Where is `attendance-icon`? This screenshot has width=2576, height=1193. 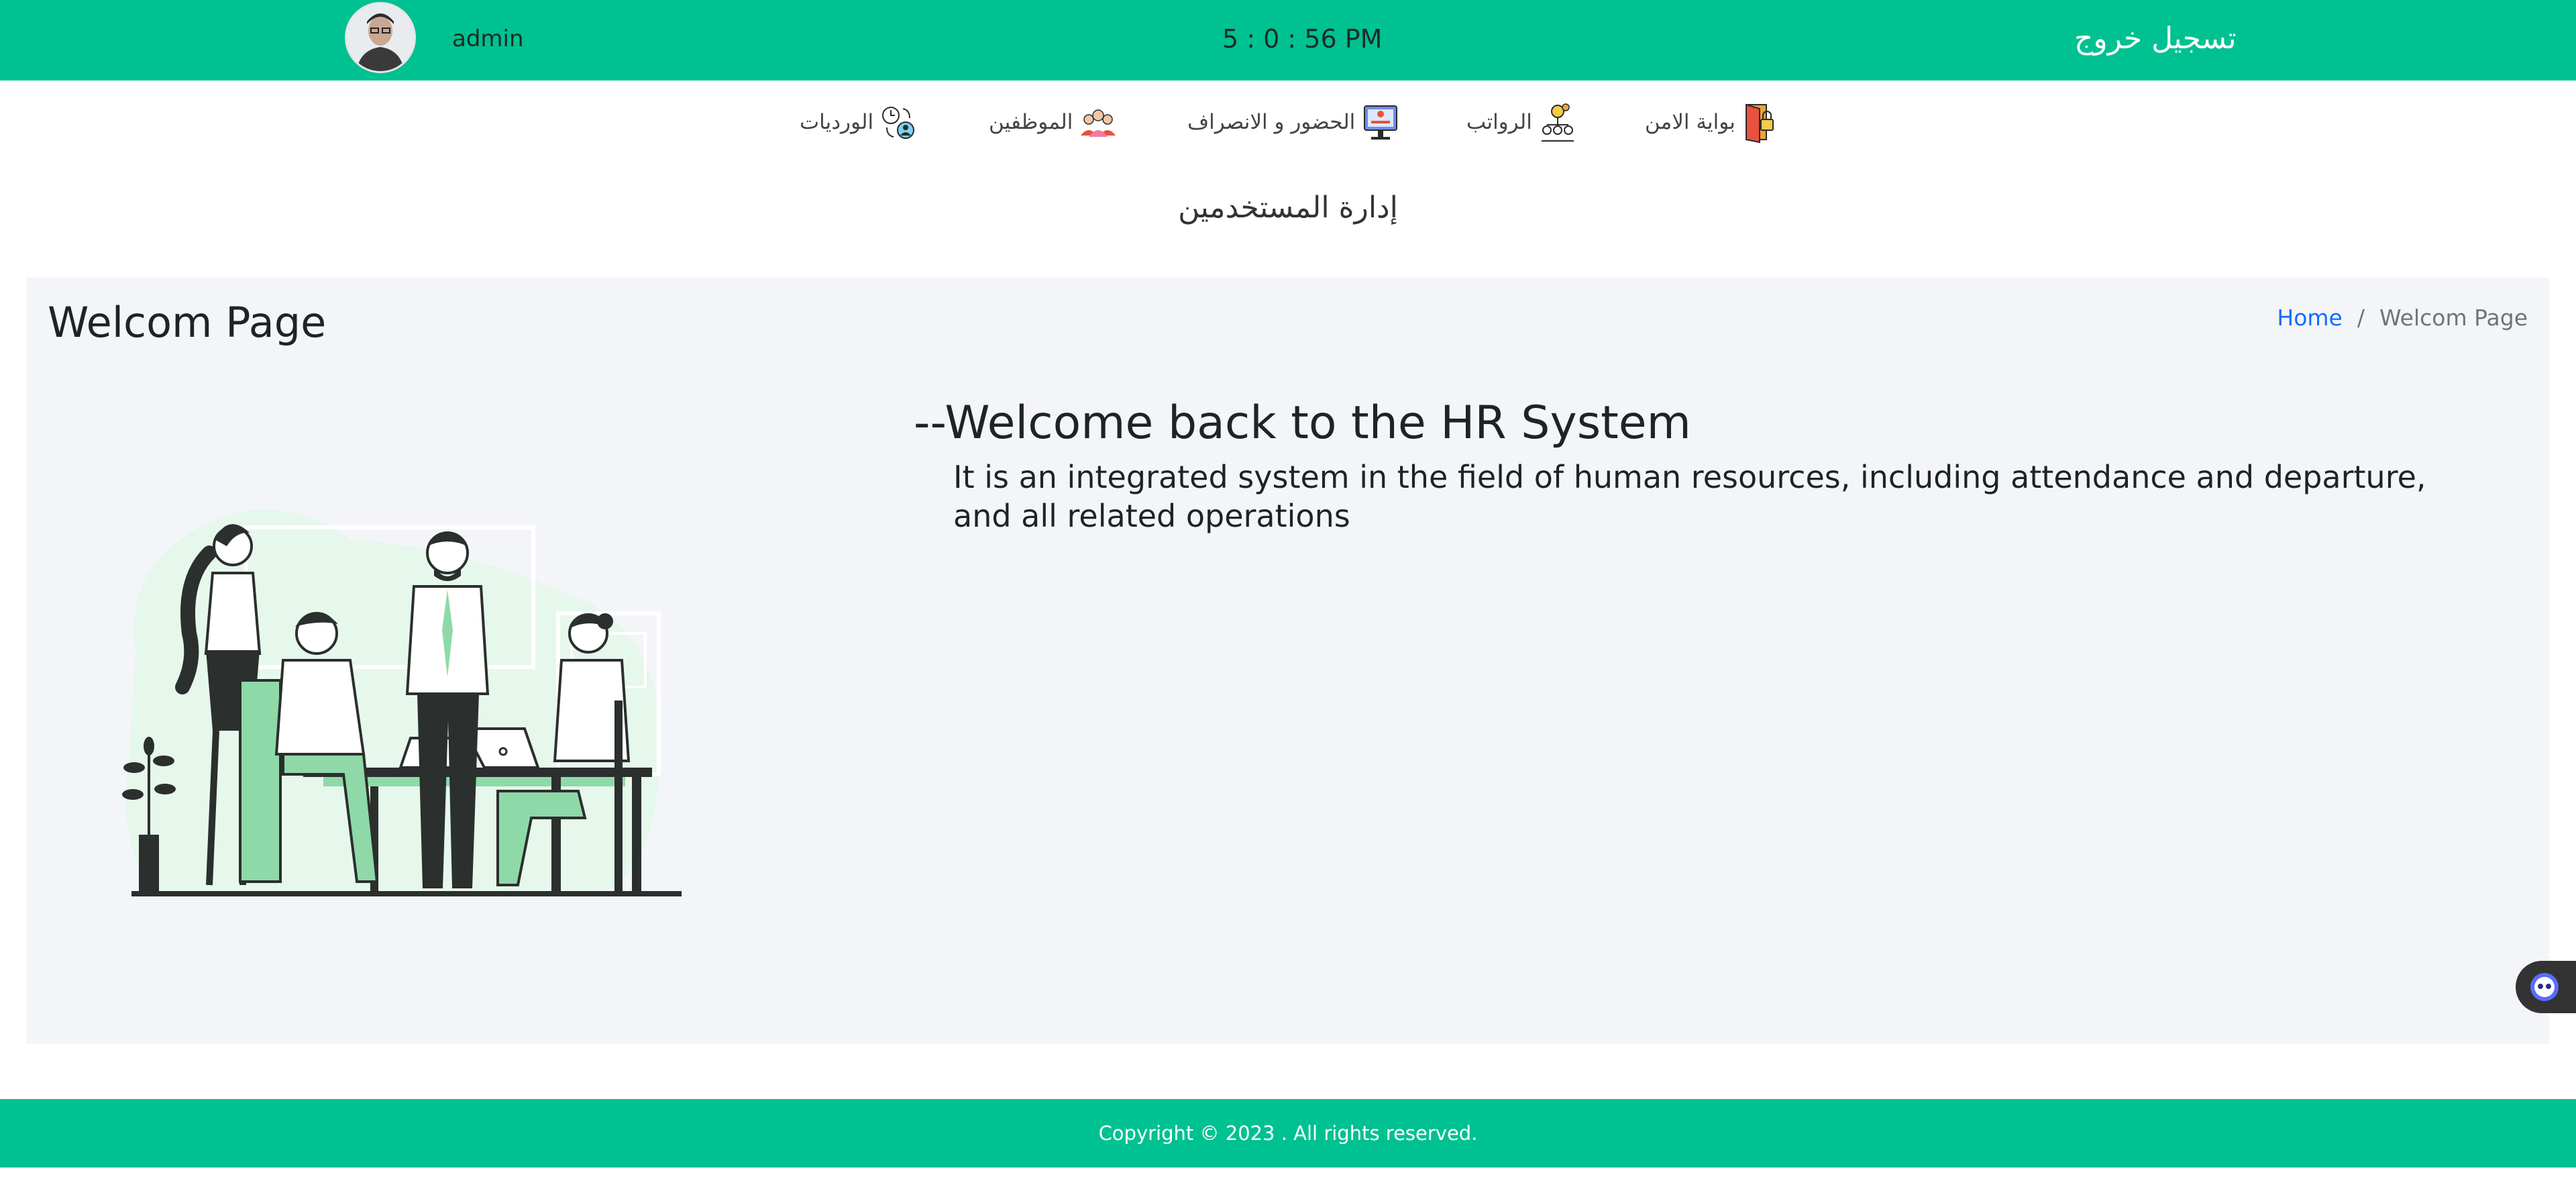 attendance-icon is located at coordinates (1381, 122).